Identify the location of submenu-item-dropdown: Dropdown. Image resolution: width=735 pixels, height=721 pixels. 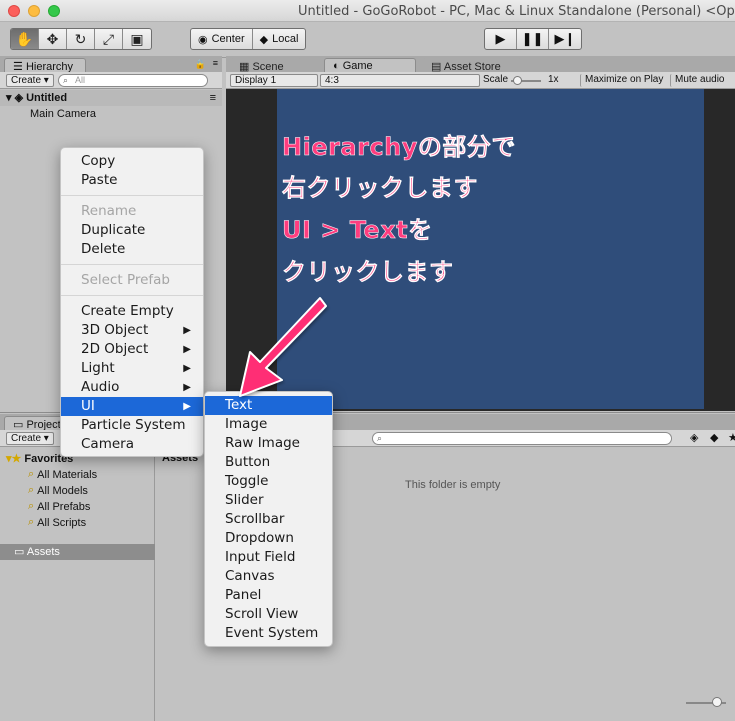
(268, 538).